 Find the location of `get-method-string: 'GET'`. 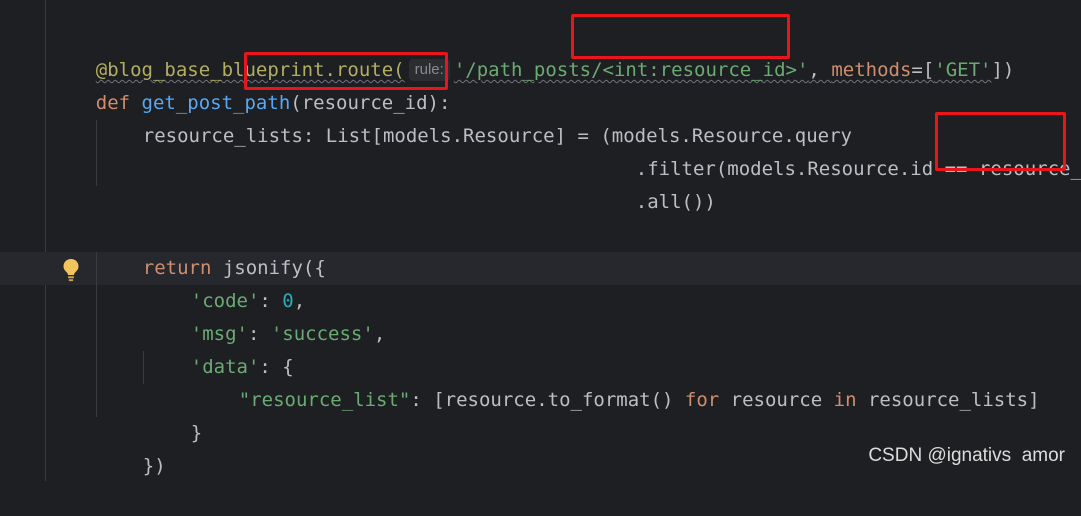

get-method-string: 'GET' is located at coordinates (963, 70).